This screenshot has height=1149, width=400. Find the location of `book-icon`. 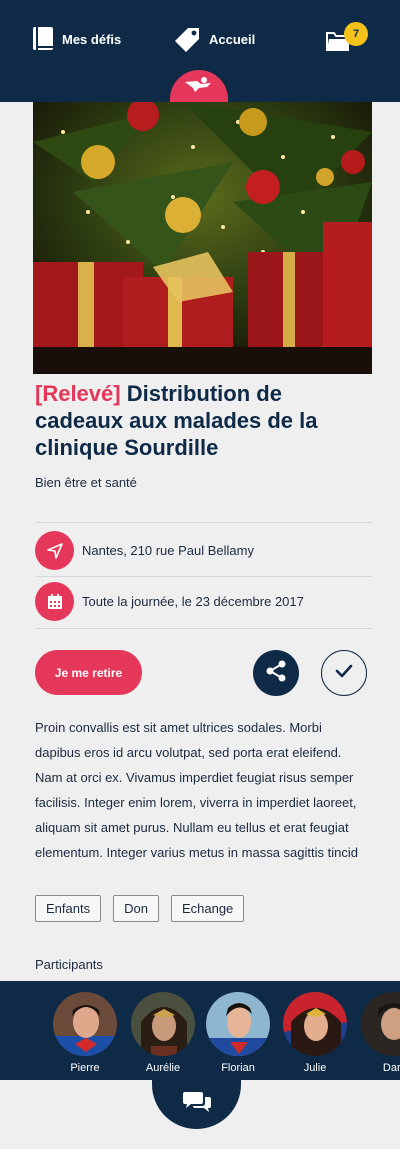

book-icon is located at coordinates (43, 39).